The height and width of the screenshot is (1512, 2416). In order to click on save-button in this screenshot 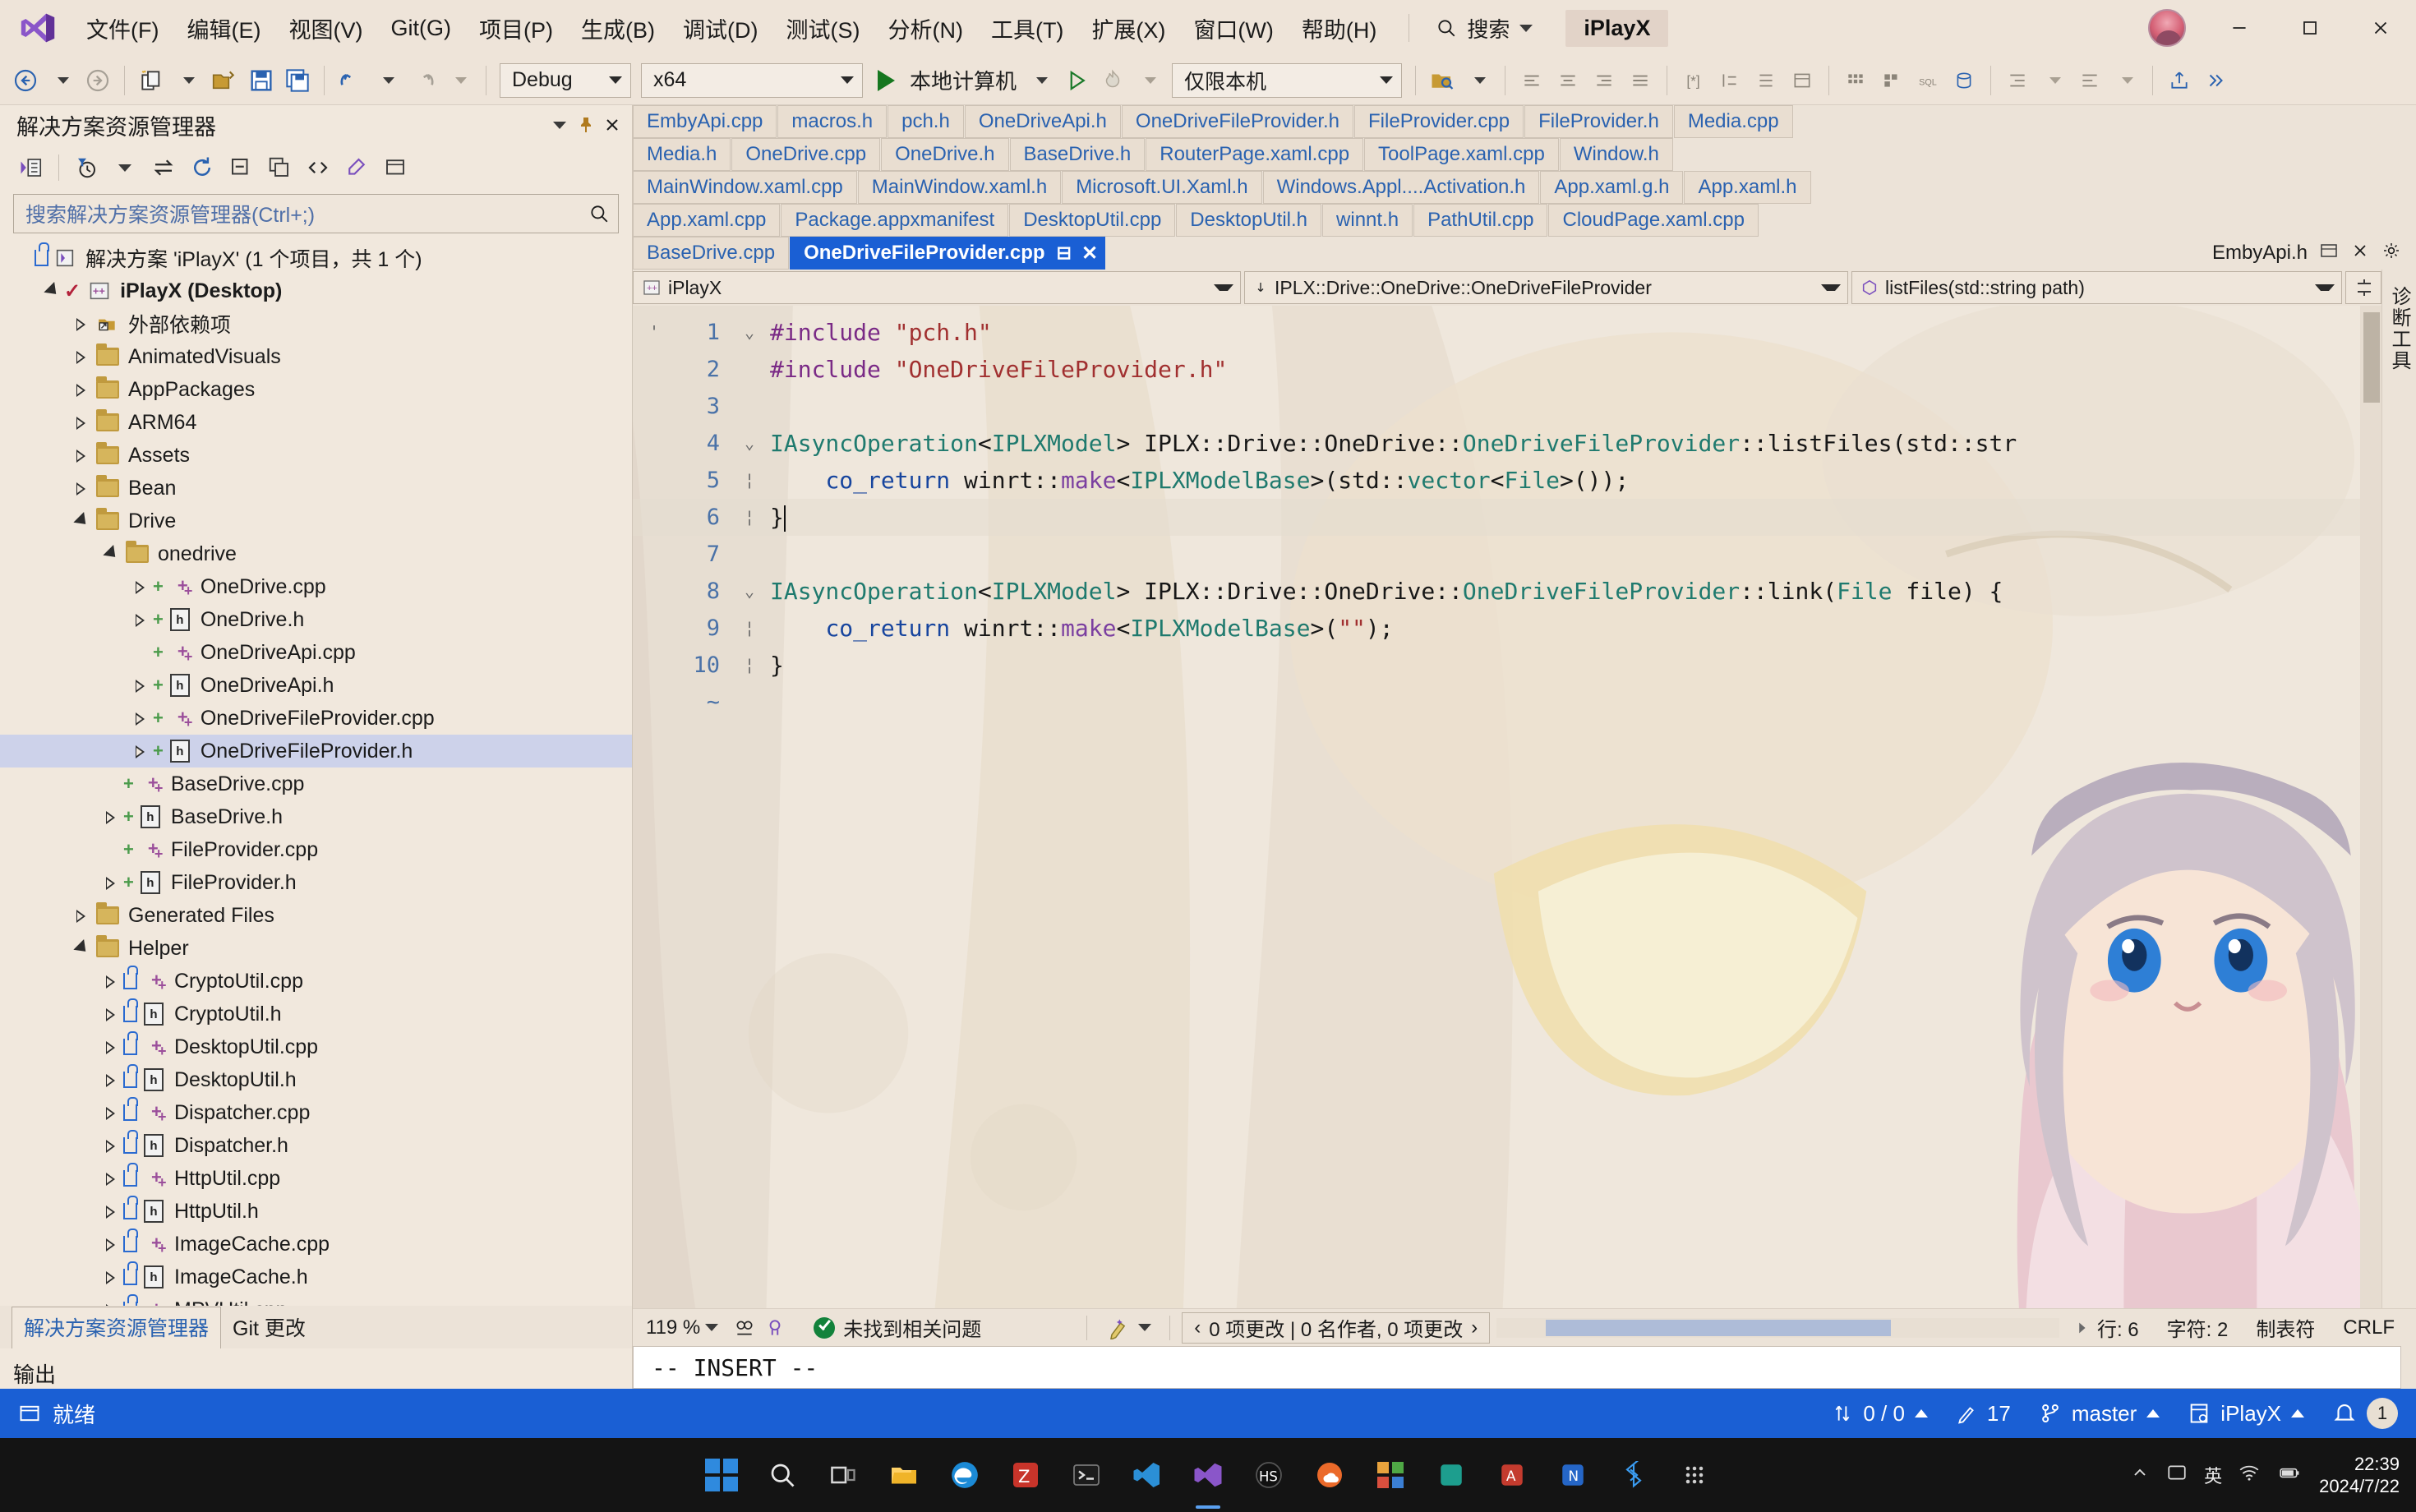, I will do `click(261, 80)`.